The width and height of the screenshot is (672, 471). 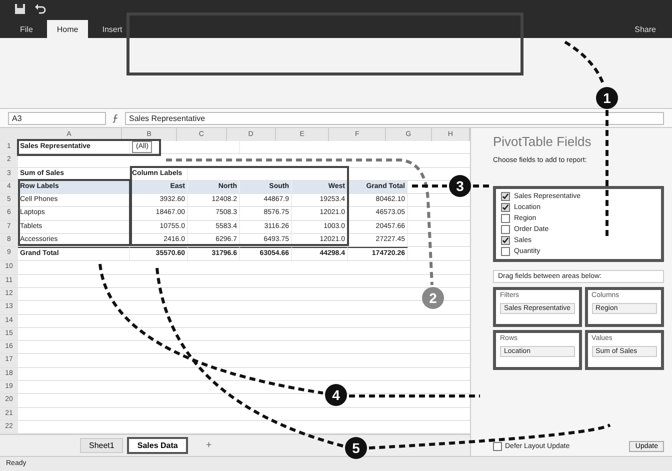 What do you see at coordinates (57, 118) in the screenshot?
I see `name-box: A3` at bounding box center [57, 118].